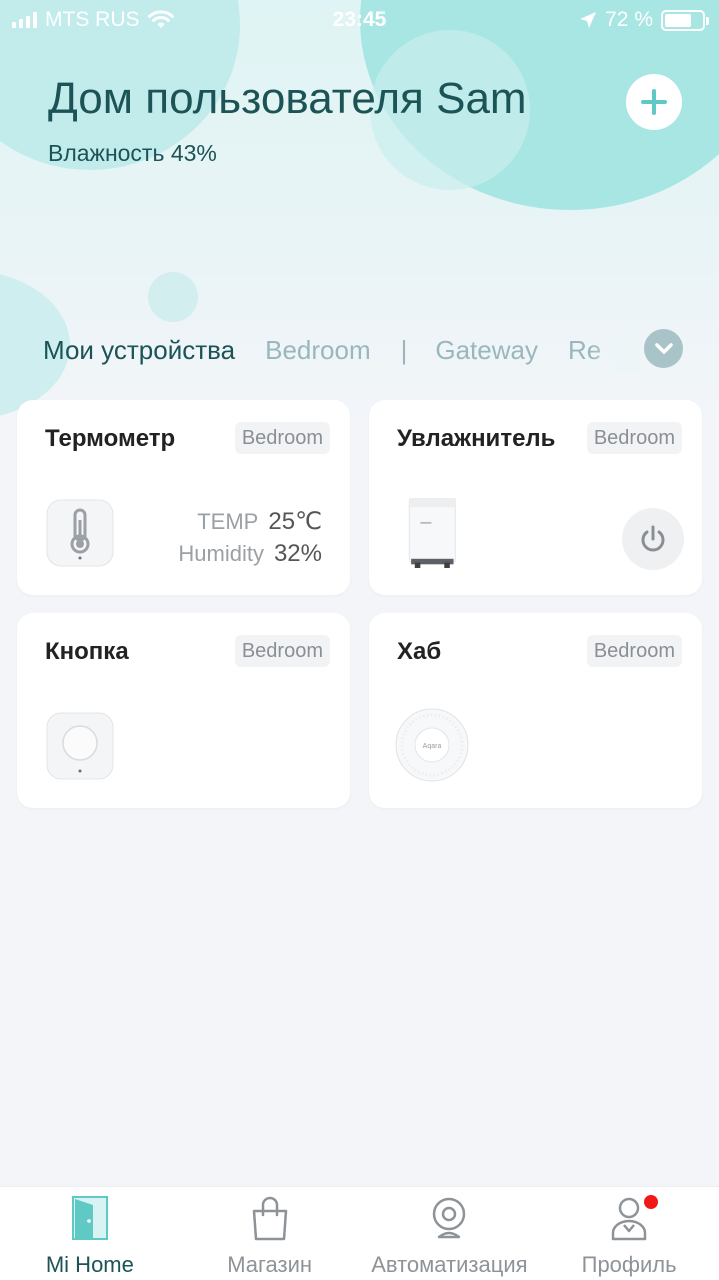 Image resolution: width=719 pixels, height=1280 pixels. Describe the element at coordinates (173, 297) in the screenshot. I see `bg-circle` at that location.